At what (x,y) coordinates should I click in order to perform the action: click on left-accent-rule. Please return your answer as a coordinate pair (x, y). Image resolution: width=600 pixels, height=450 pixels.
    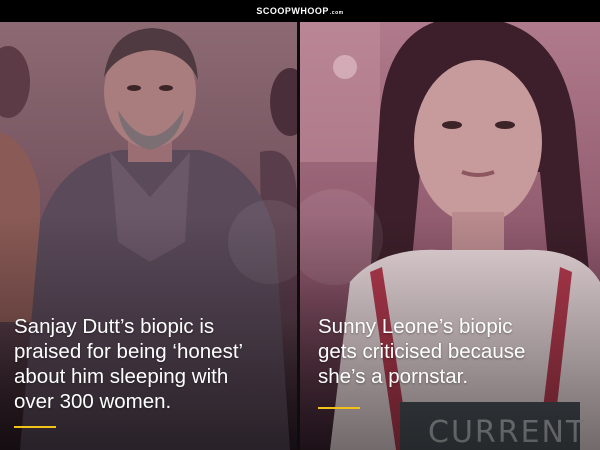
    Looking at the image, I should click on (35, 427).